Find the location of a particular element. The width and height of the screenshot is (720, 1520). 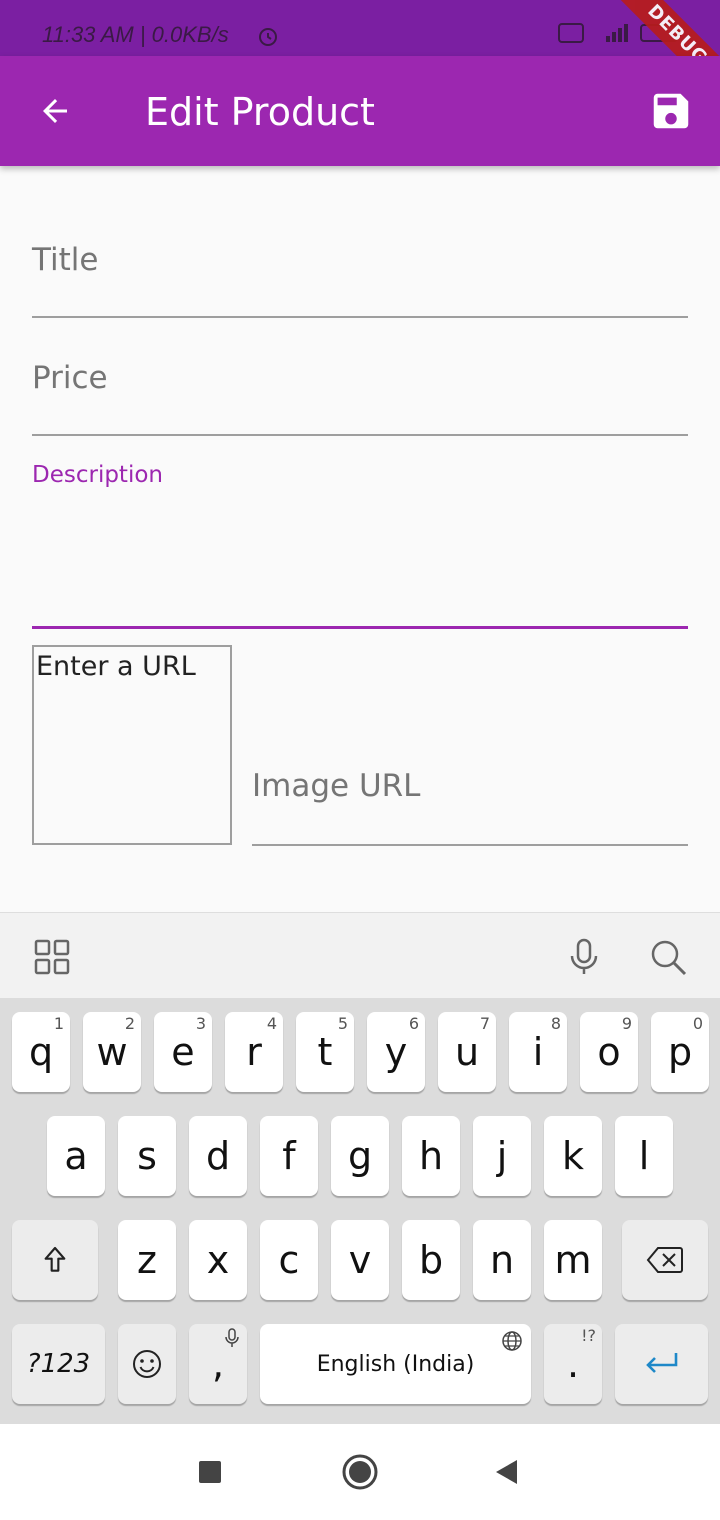

description-label: Description is located at coordinates (97, 475).